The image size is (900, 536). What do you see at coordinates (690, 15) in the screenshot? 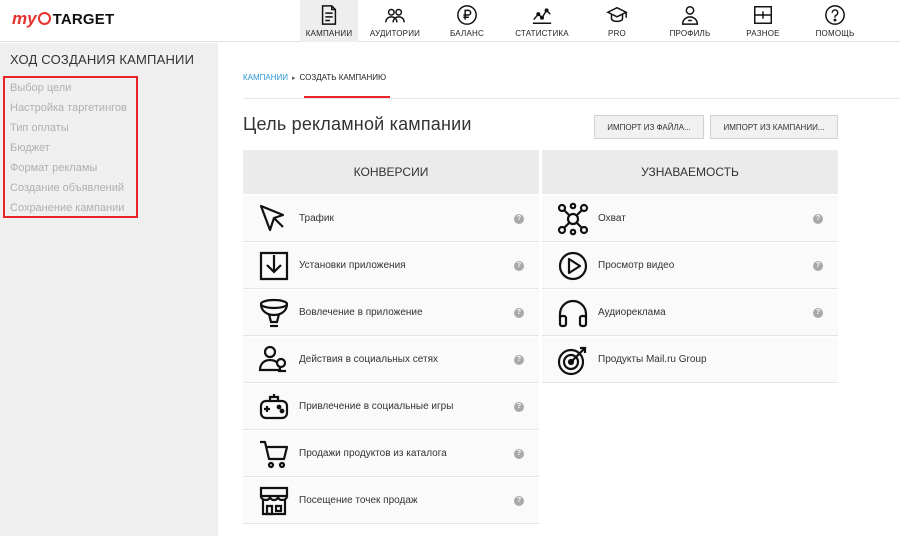
I see `profile-icon` at bounding box center [690, 15].